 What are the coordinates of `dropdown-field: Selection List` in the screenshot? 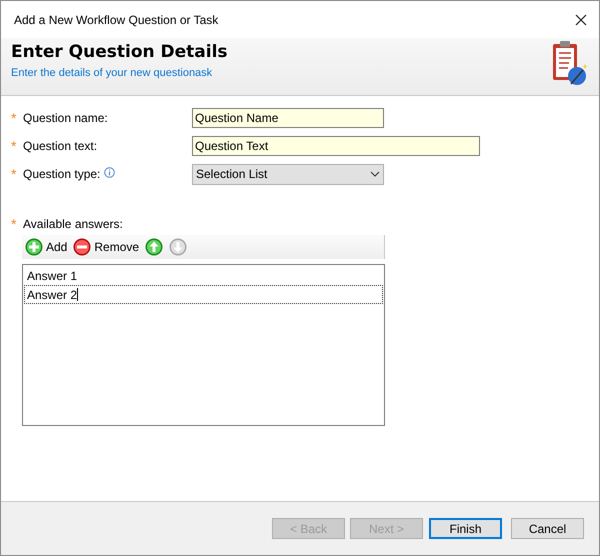 It's located at (288, 174).